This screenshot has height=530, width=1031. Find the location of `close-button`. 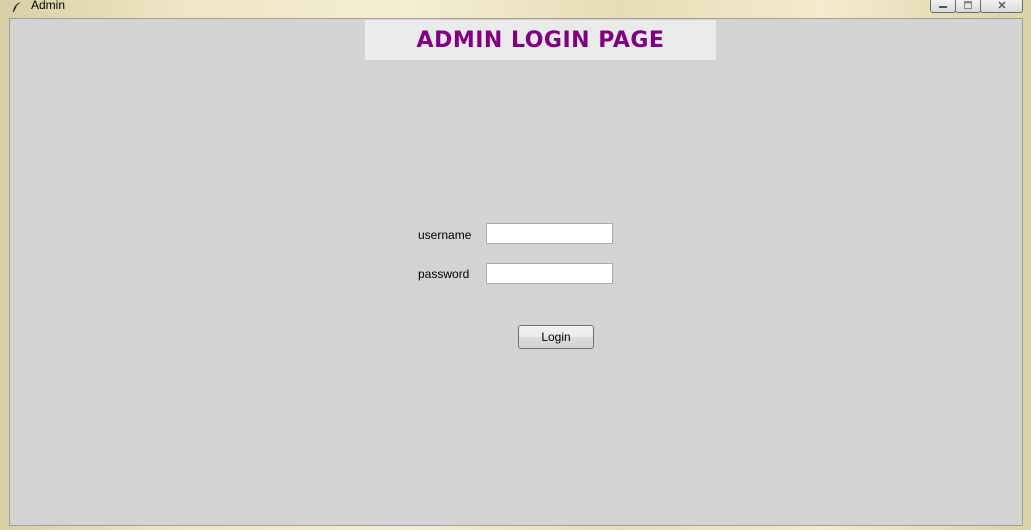

close-button is located at coordinates (1001, 6).